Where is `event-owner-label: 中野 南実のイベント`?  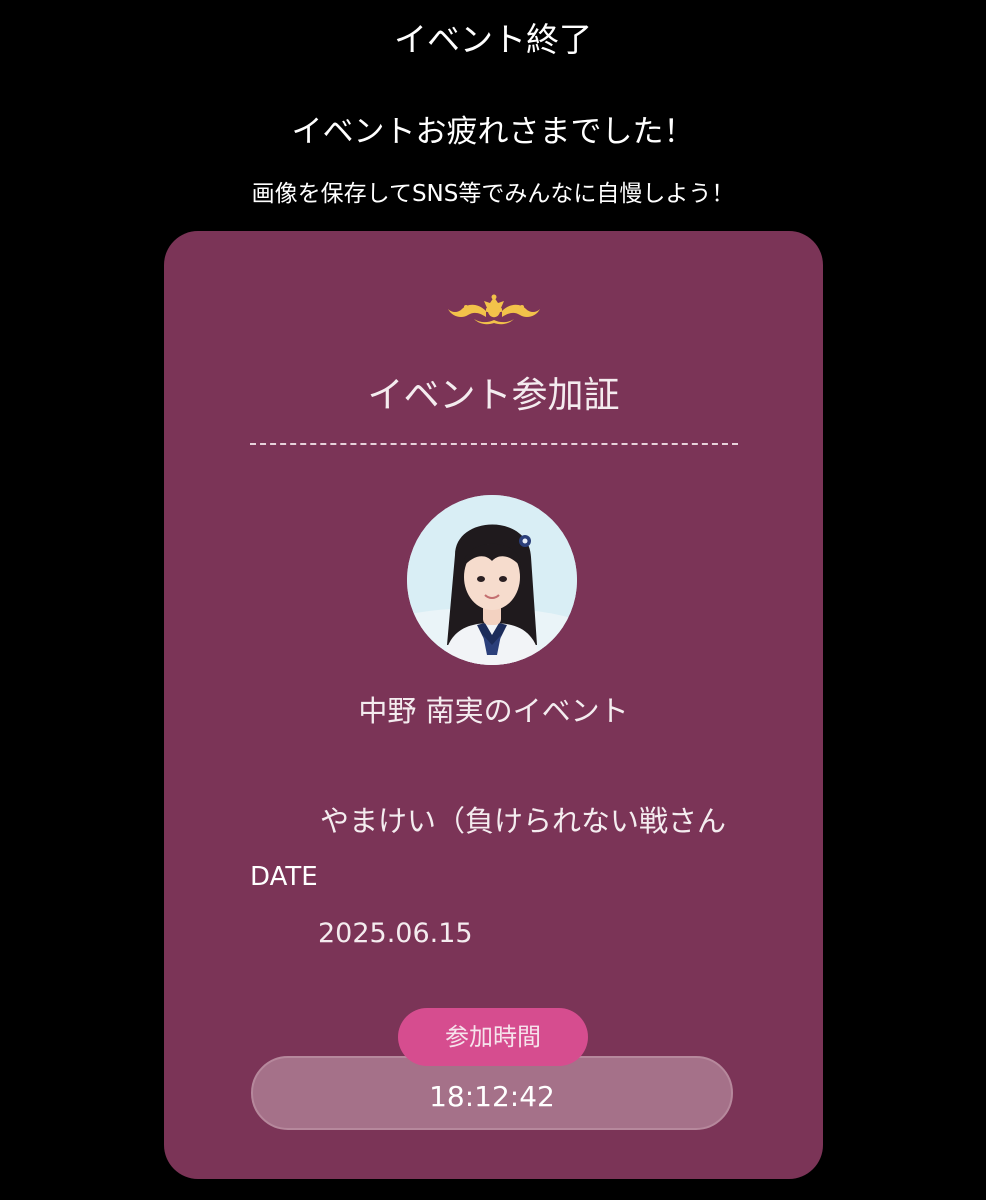 event-owner-label: 中野 南実のイベント is located at coordinates (493, 711).